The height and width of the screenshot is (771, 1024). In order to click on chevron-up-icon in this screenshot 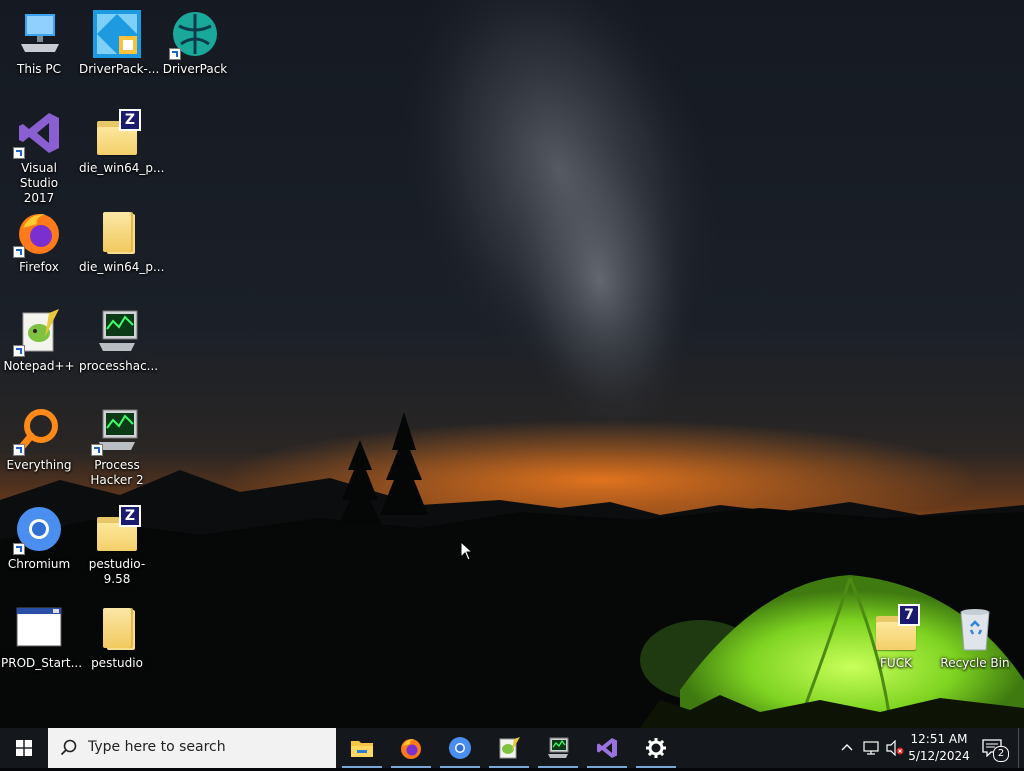, I will do `click(847, 747)`.